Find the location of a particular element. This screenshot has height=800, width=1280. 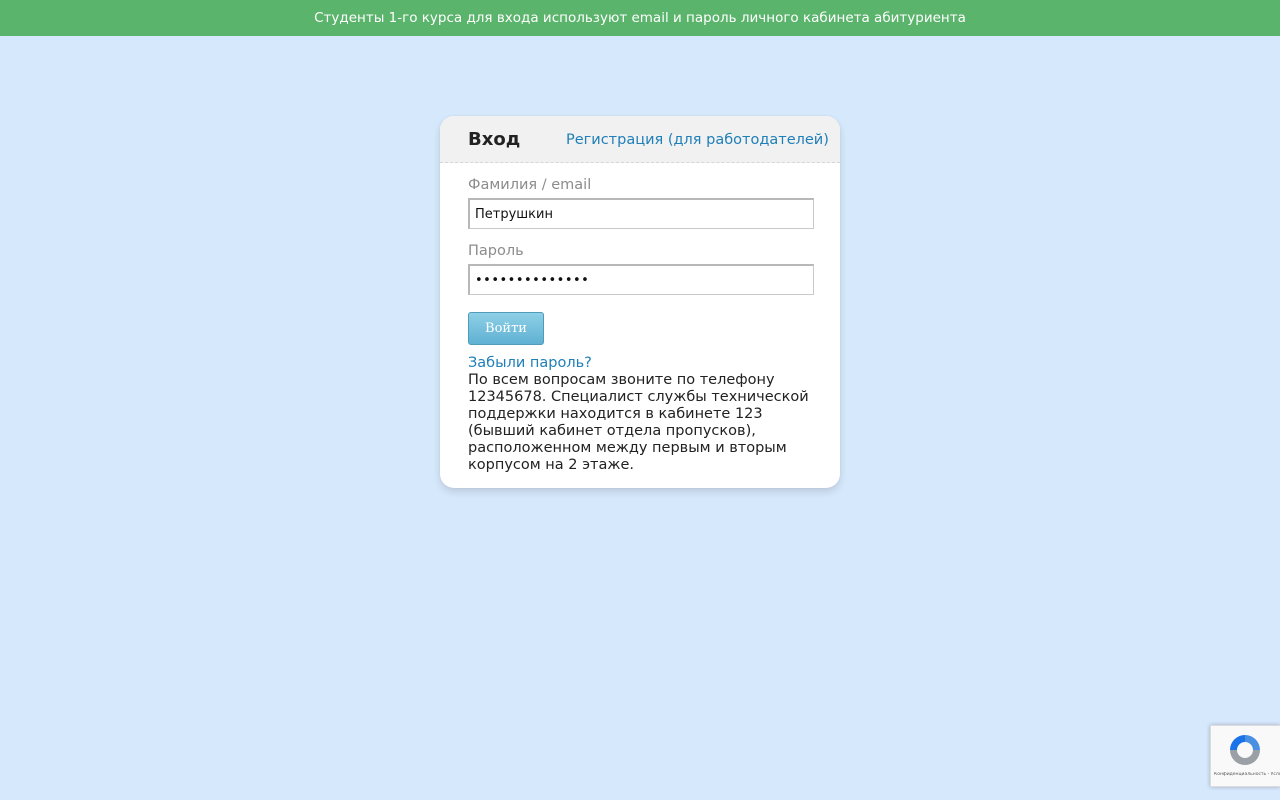

password-input is located at coordinates (641, 279).